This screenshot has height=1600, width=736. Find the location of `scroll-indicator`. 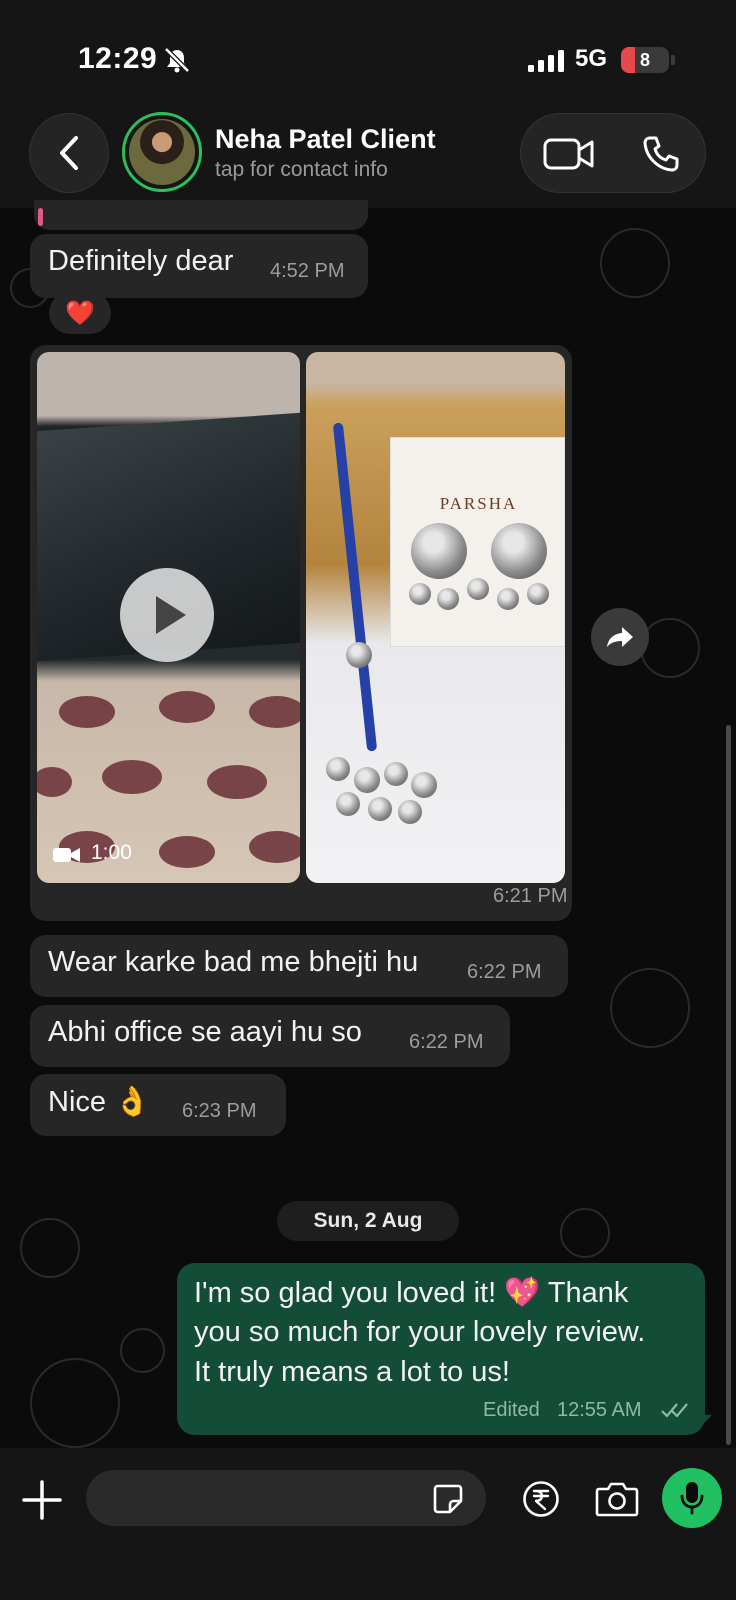

scroll-indicator is located at coordinates (728, 1085).